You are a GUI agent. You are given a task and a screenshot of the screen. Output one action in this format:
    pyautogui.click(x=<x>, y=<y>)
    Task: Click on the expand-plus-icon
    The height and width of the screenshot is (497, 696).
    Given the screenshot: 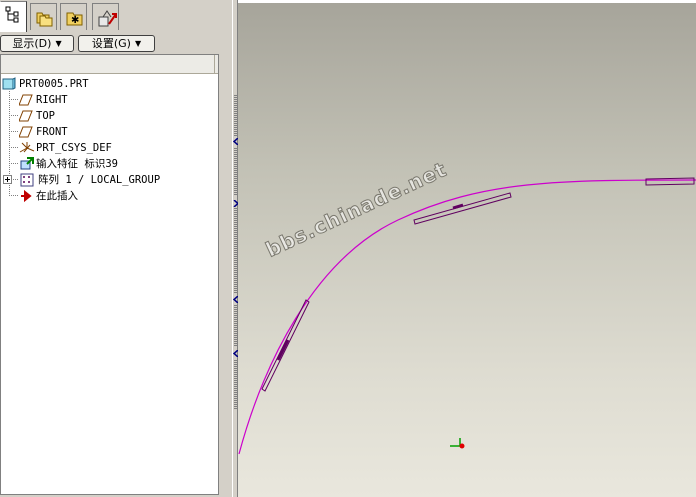 What is the action you would take?
    pyautogui.click(x=8, y=182)
    